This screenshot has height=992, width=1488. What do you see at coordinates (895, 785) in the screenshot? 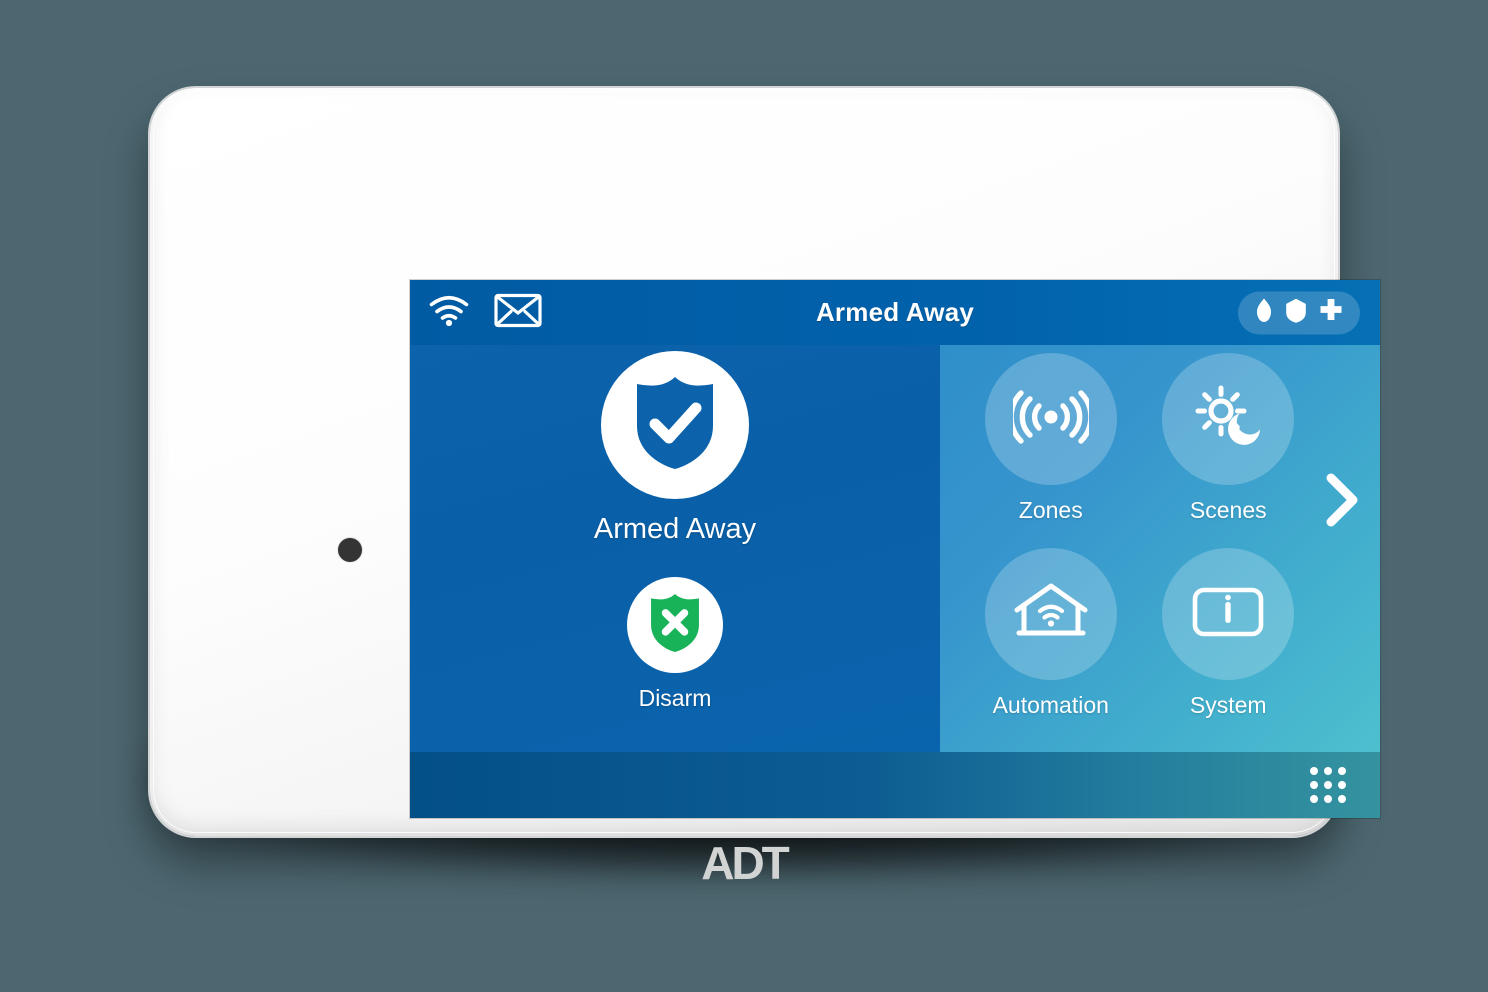
I see `bottom-toolbar` at bounding box center [895, 785].